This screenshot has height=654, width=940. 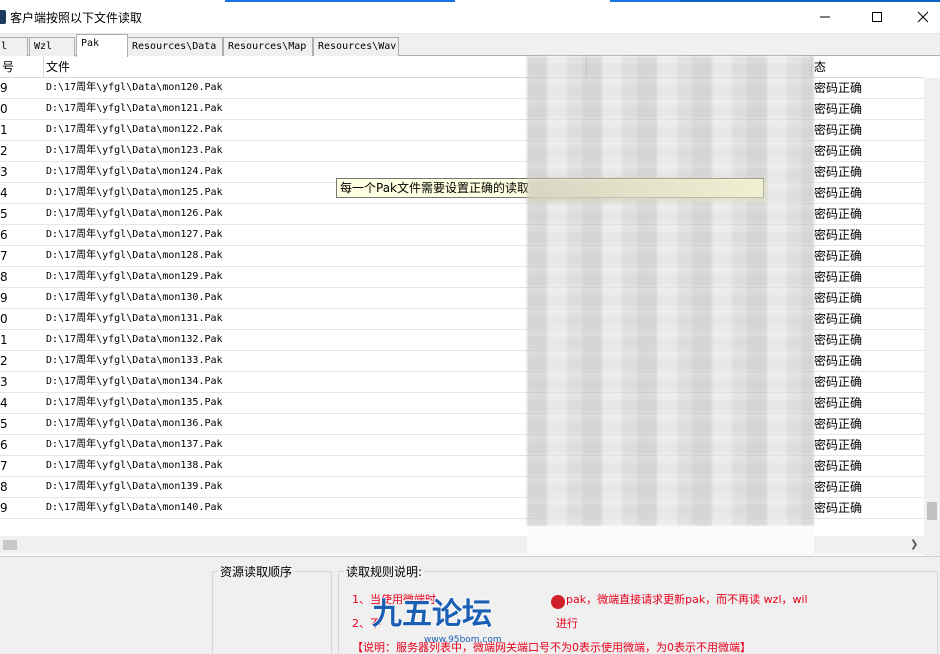 What do you see at coordinates (647, 190) in the screenshot?
I see `redacted-area` at bounding box center [647, 190].